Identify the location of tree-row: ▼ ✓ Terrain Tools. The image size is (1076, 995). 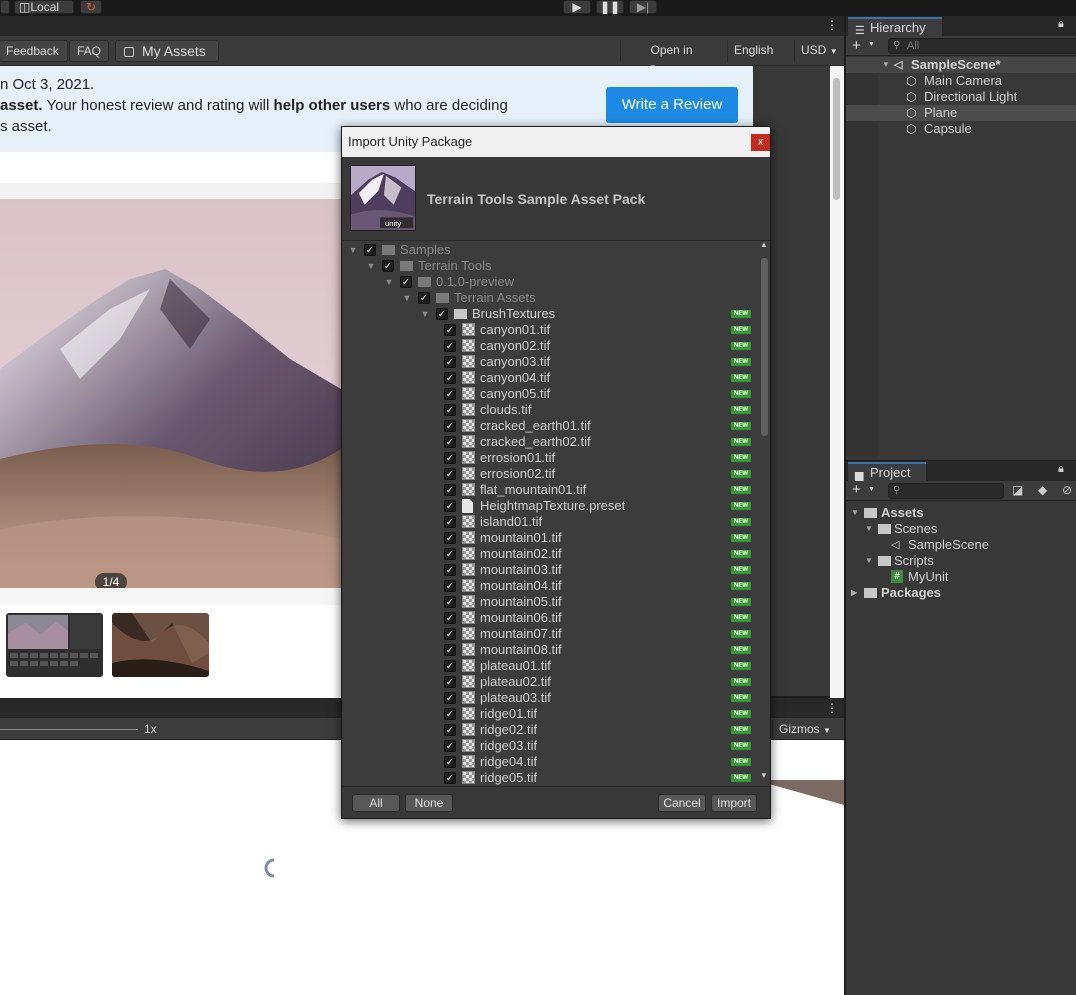
(550, 266).